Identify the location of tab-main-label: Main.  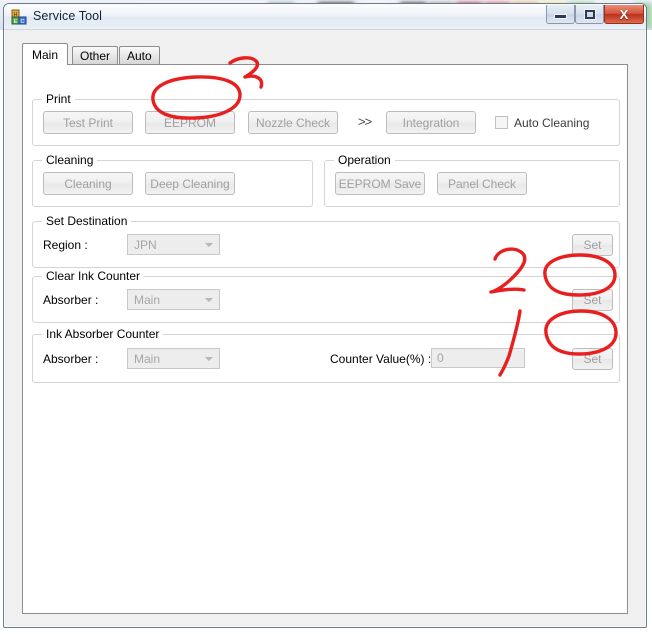
(45, 55).